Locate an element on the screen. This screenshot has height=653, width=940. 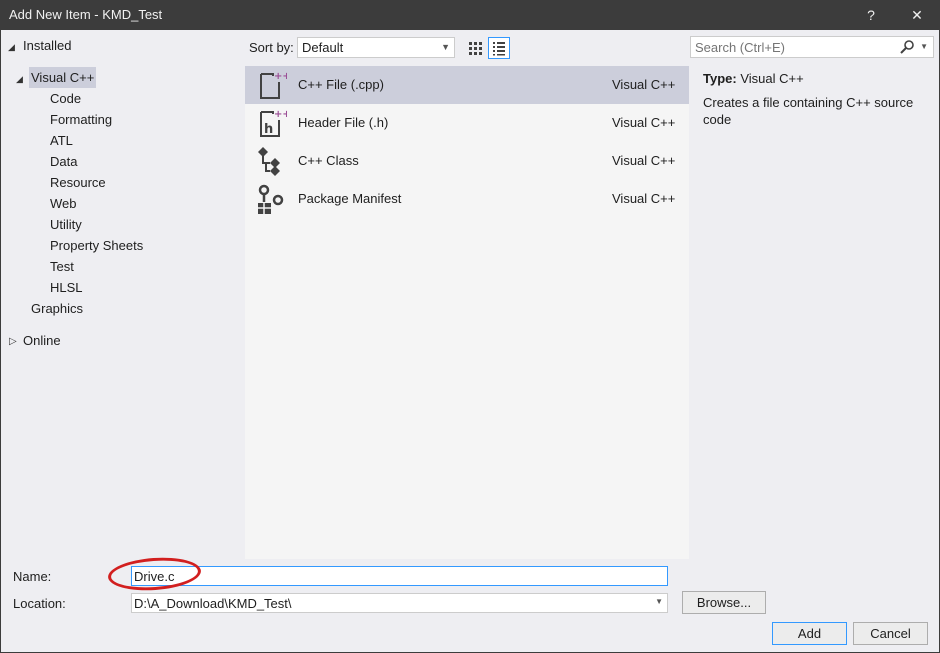
close-button: ✕ is located at coordinates (917, 15).